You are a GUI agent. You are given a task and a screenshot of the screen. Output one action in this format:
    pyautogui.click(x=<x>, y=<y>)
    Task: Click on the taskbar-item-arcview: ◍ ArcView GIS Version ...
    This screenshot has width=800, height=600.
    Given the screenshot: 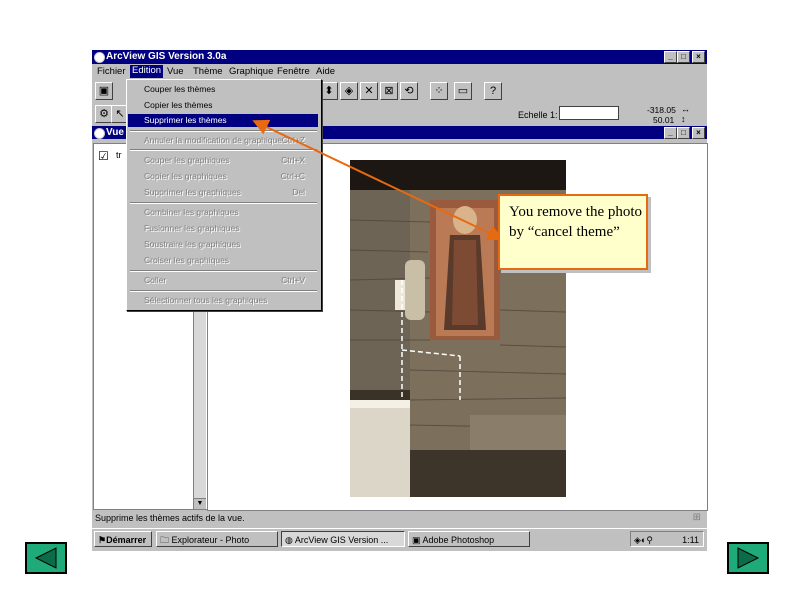 What is the action you would take?
    pyautogui.click(x=343, y=539)
    